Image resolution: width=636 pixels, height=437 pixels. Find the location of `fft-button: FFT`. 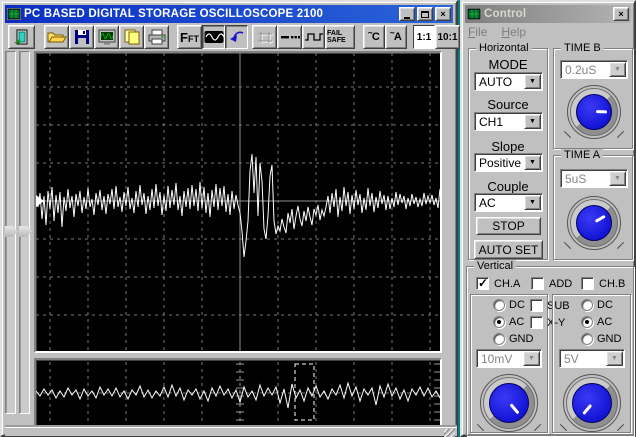

fft-button: FFT is located at coordinates (189, 37).